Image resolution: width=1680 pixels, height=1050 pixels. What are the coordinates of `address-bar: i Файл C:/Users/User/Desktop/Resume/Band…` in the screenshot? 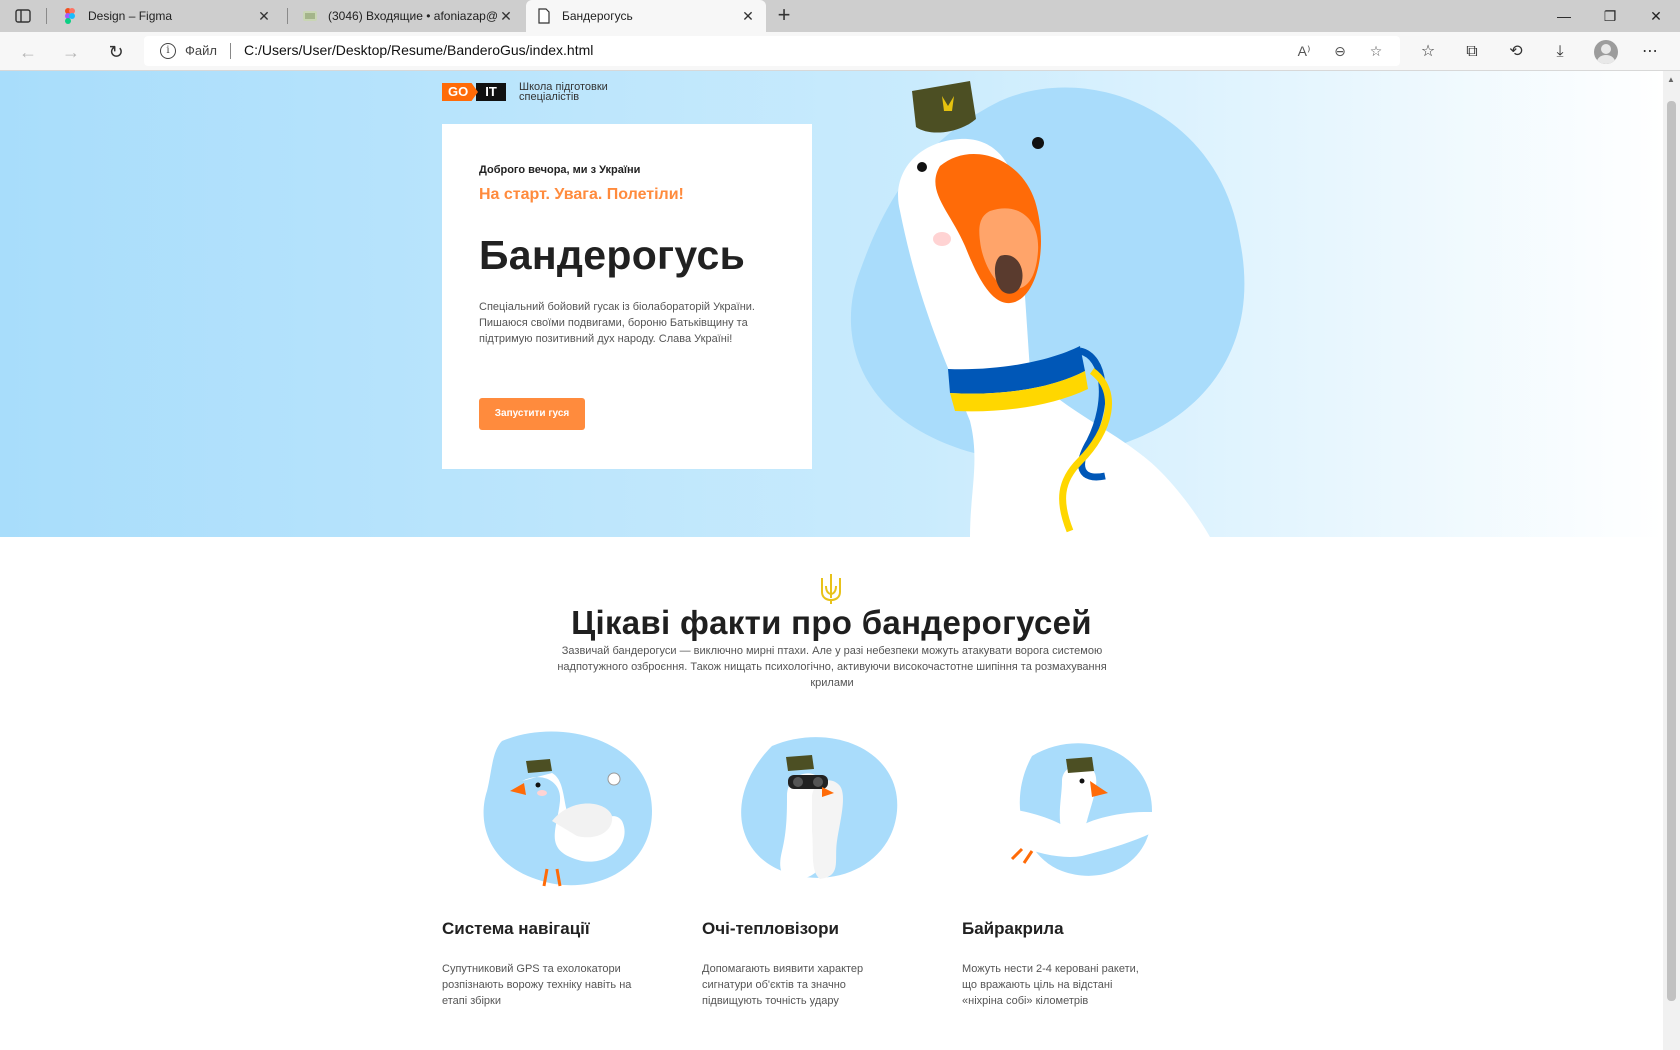 It's located at (772, 51).